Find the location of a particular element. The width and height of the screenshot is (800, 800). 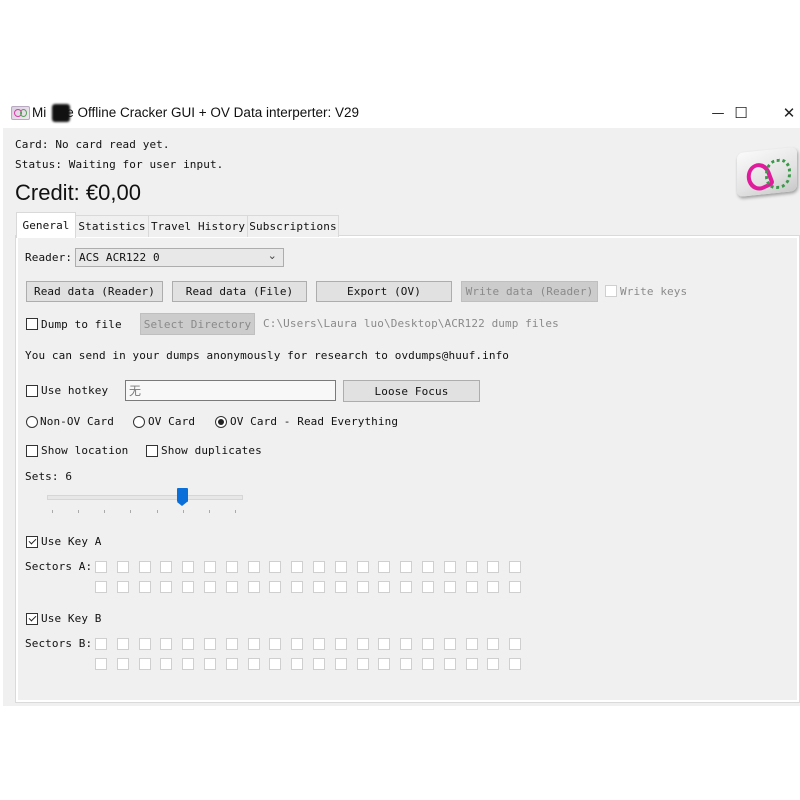

show-location-checkbox is located at coordinates (32, 451).